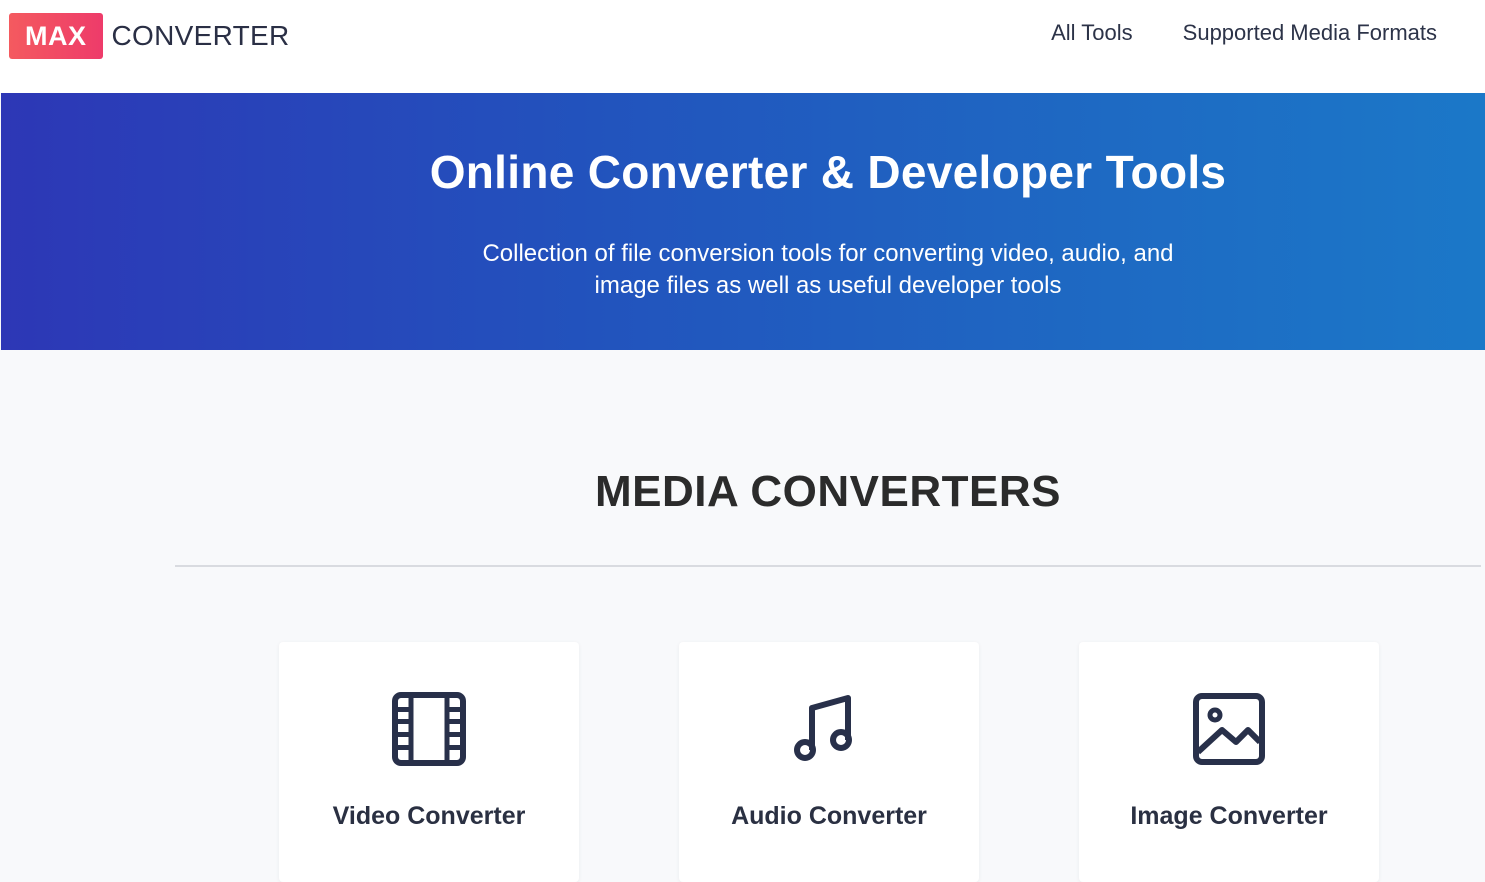 The height and width of the screenshot is (882, 1485). Describe the element at coordinates (429, 816) in the screenshot. I see `card-label: Video Converter` at that location.